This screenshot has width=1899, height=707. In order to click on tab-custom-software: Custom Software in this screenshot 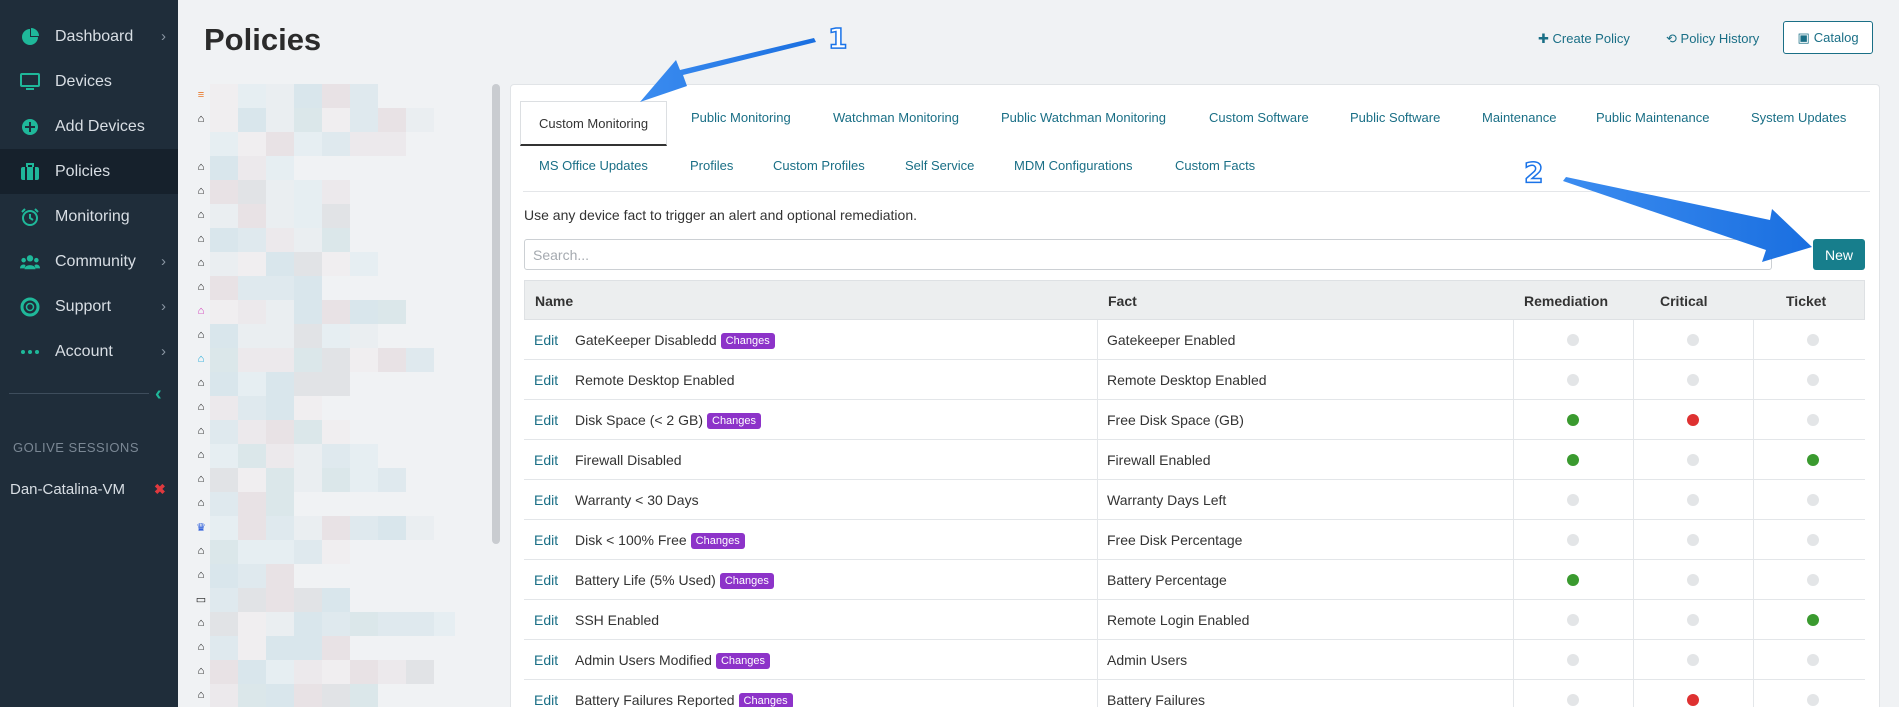, I will do `click(1259, 117)`.